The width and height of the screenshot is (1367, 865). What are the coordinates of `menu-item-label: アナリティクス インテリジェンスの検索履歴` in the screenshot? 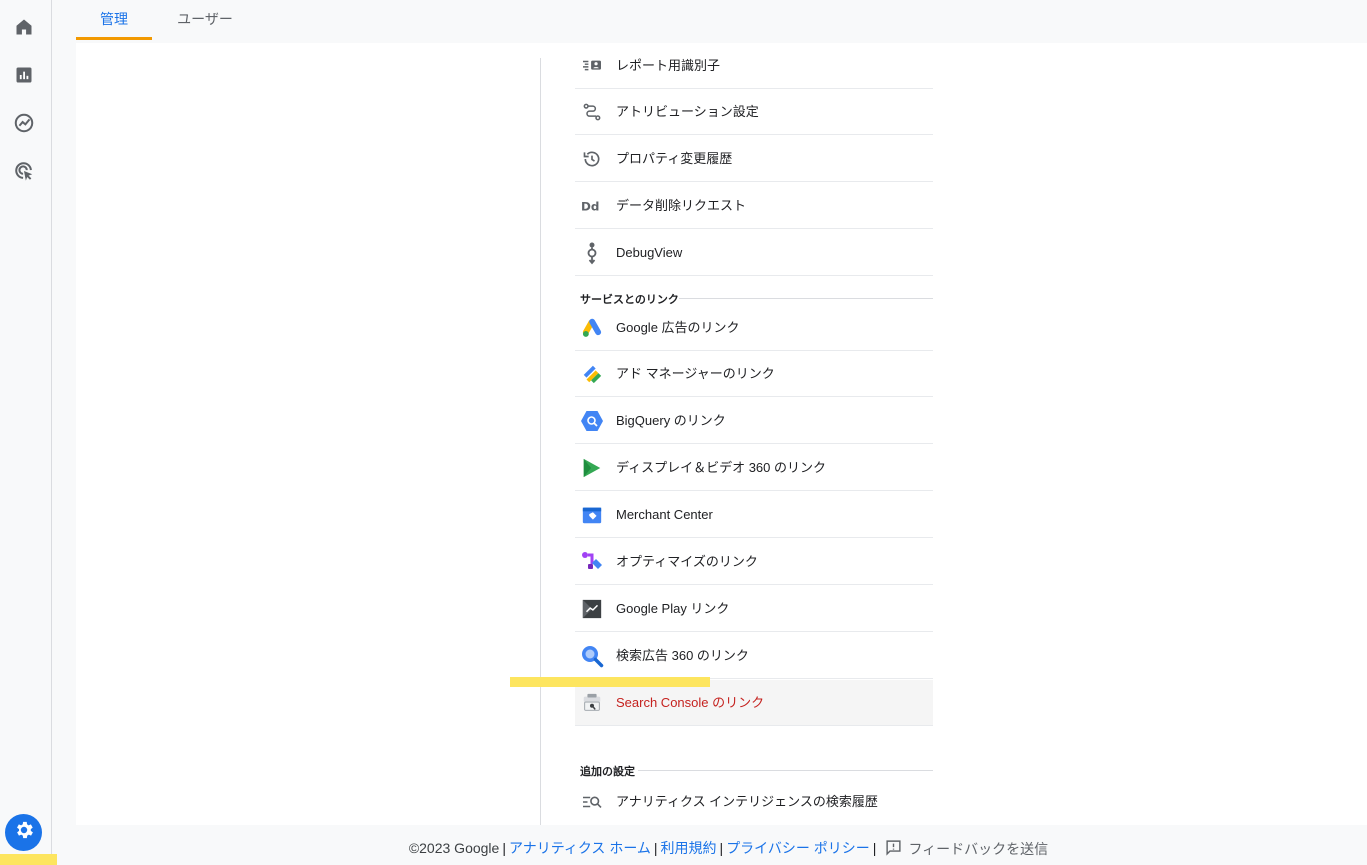 It's located at (747, 801).